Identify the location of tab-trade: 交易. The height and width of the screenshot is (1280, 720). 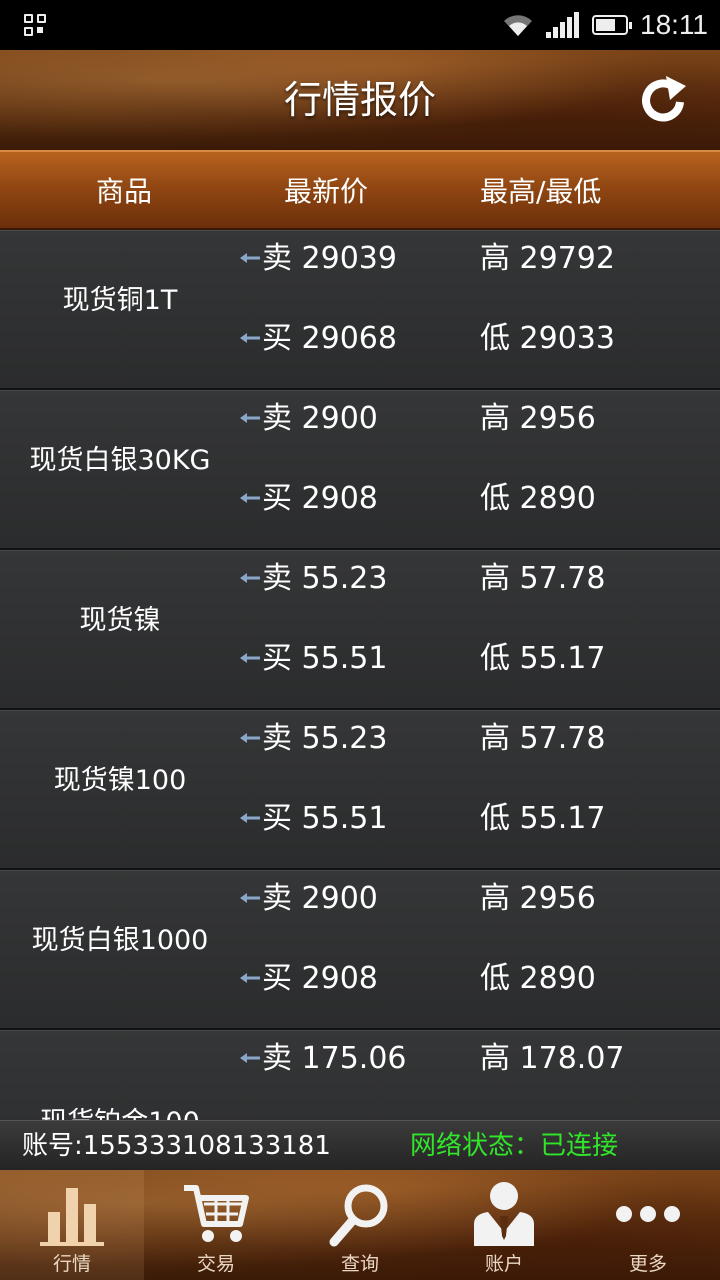
(216, 1225).